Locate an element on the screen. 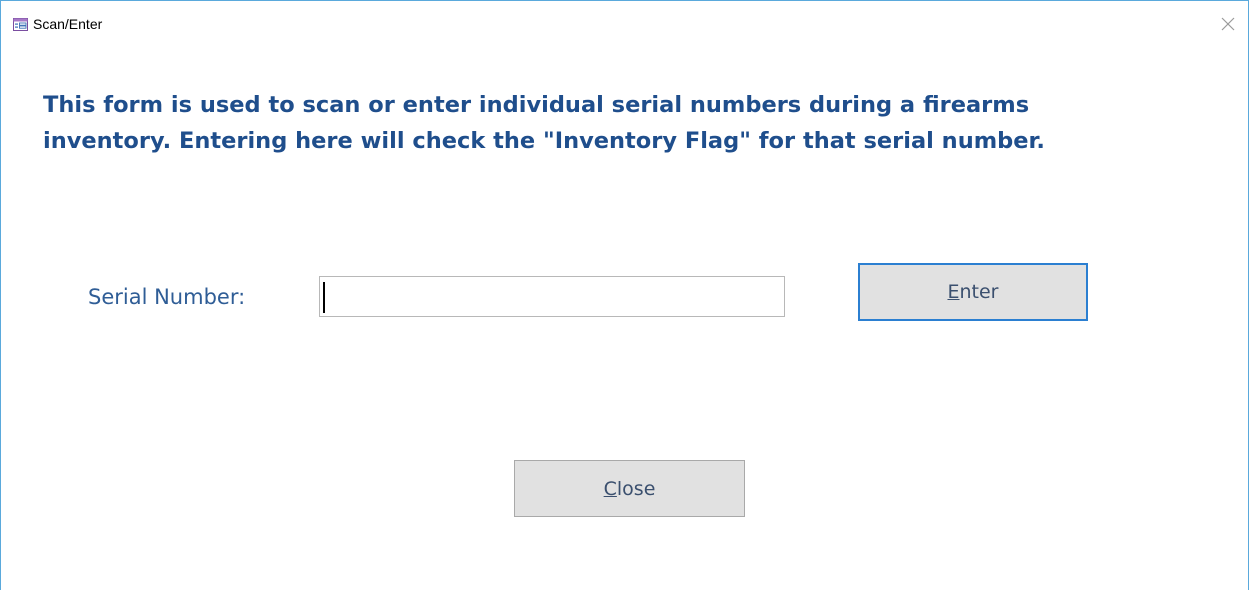 The height and width of the screenshot is (591, 1249). close-button-label: lose is located at coordinates (636, 488).